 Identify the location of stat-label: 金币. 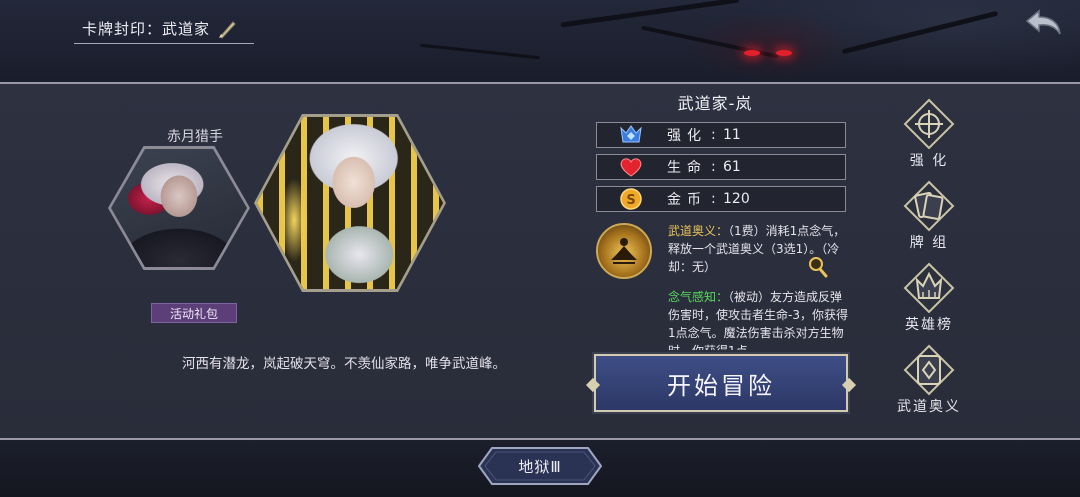
(687, 200).